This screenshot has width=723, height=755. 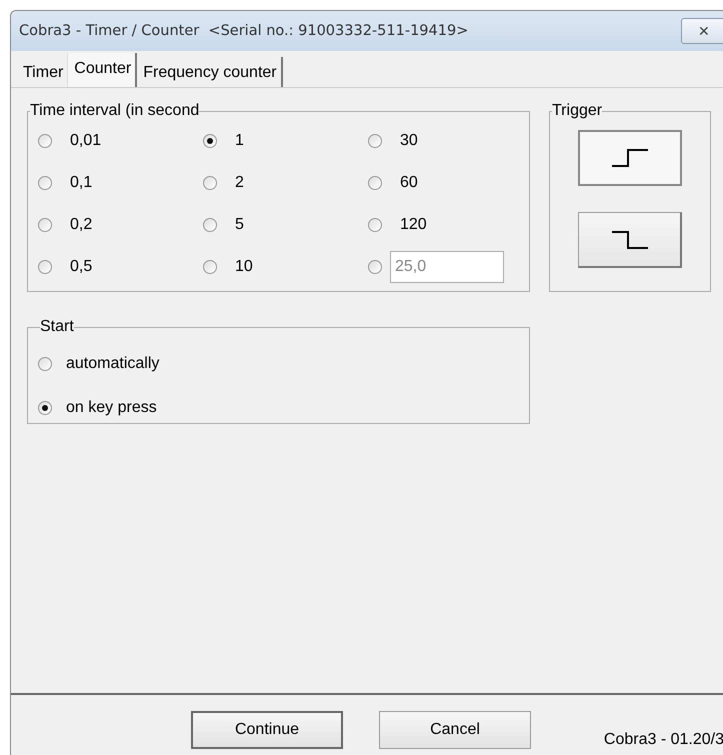 What do you see at coordinates (81, 267) in the screenshot?
I see `option-label: 0,5` at bounding box center [81, 267].